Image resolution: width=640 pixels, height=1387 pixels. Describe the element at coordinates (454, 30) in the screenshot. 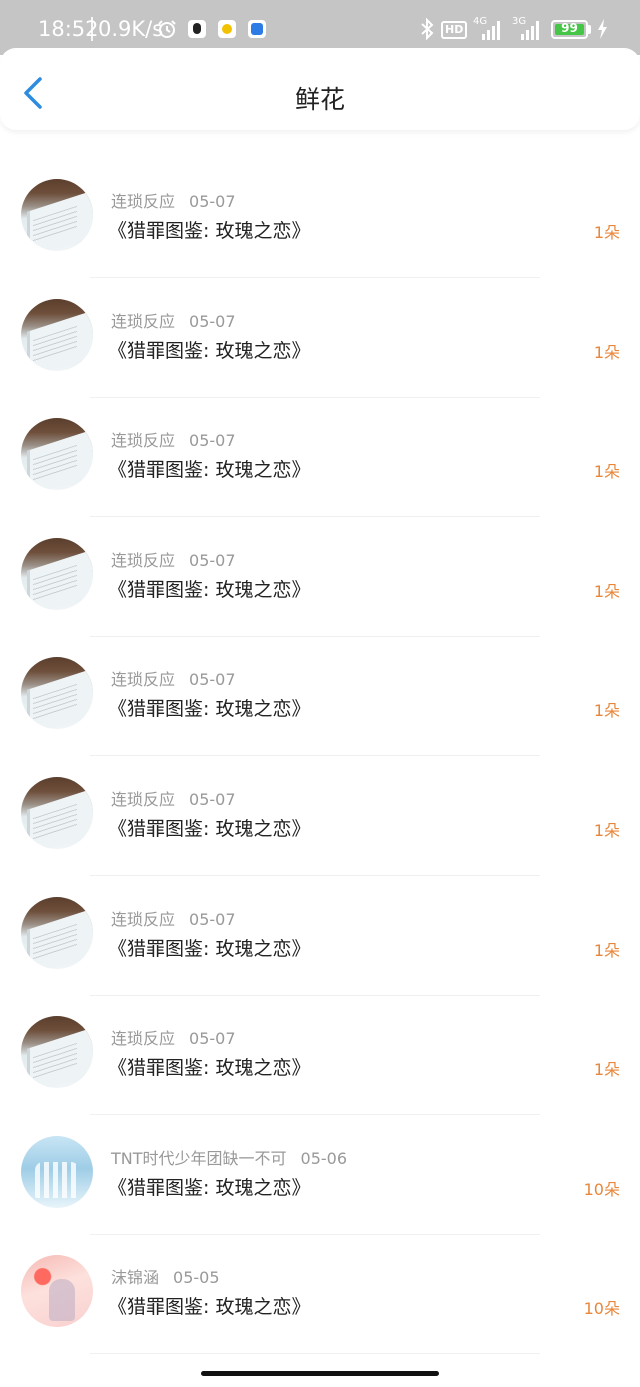

I see `hd-voice-badge: HD` at that location.